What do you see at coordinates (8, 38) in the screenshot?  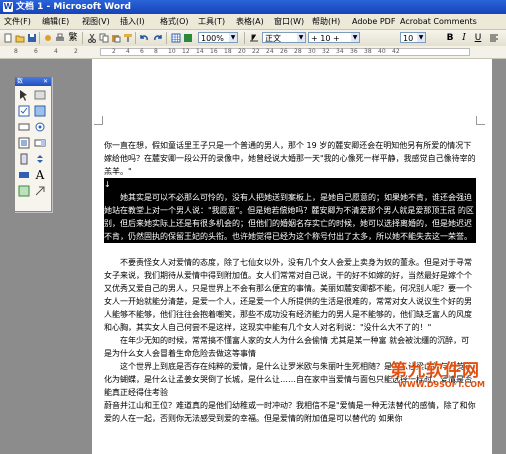 I see `new-document-icon` at bounding box center [8, 38].